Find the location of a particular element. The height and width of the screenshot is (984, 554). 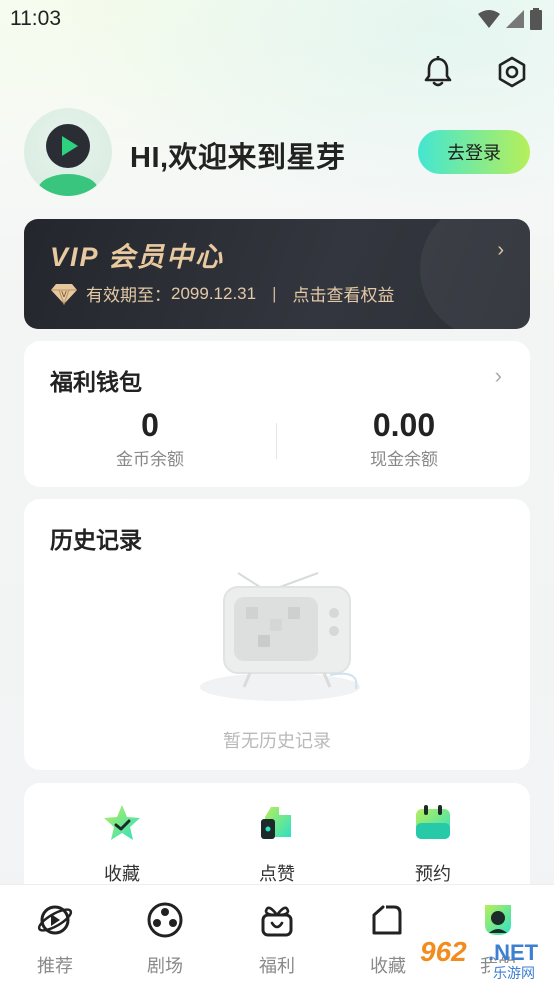

avatar is located at coordinates (68, 152).